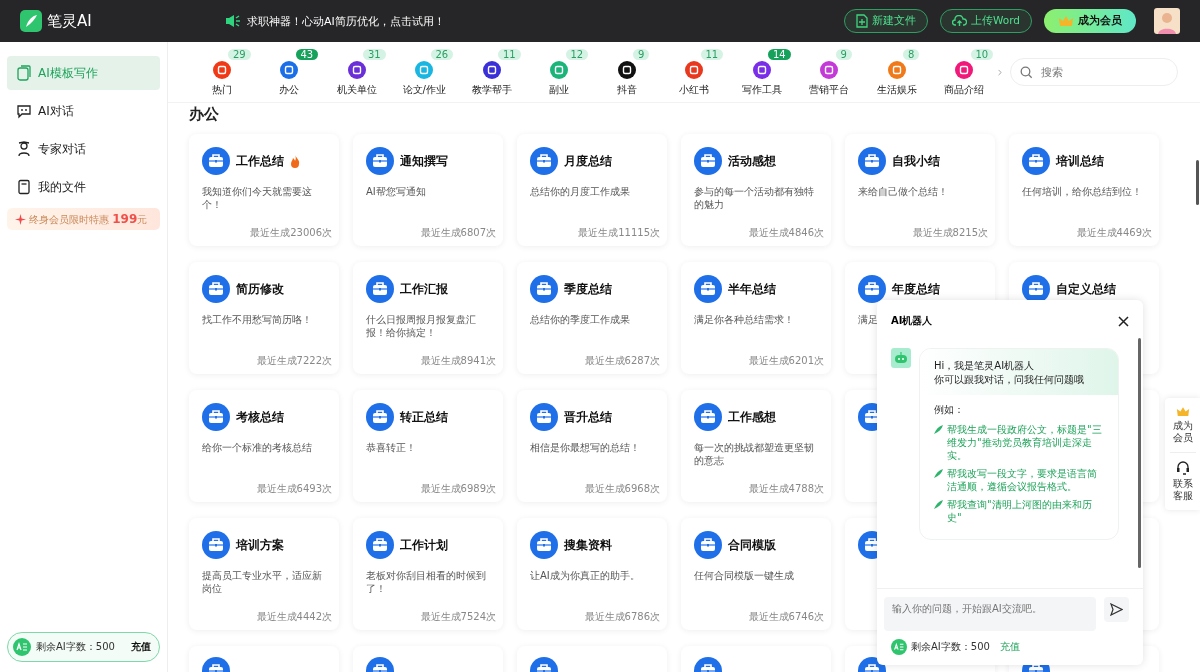  I want to click on count-badge: 26, so click(442, 54).